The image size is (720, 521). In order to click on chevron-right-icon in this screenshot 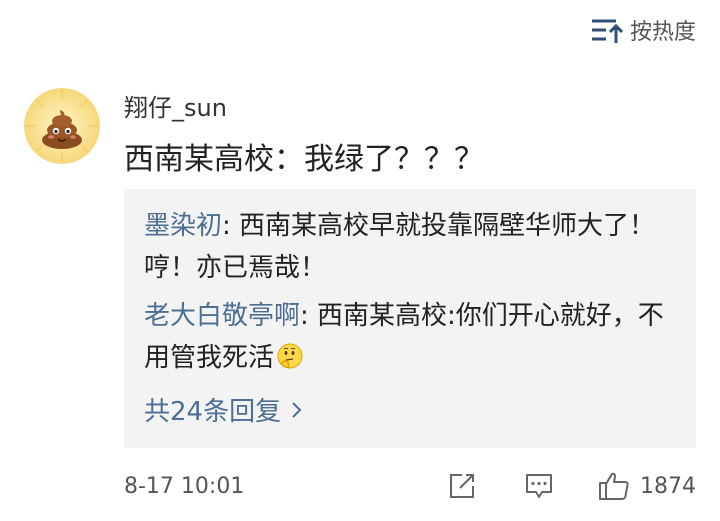, I will do `click(297, 412)`.